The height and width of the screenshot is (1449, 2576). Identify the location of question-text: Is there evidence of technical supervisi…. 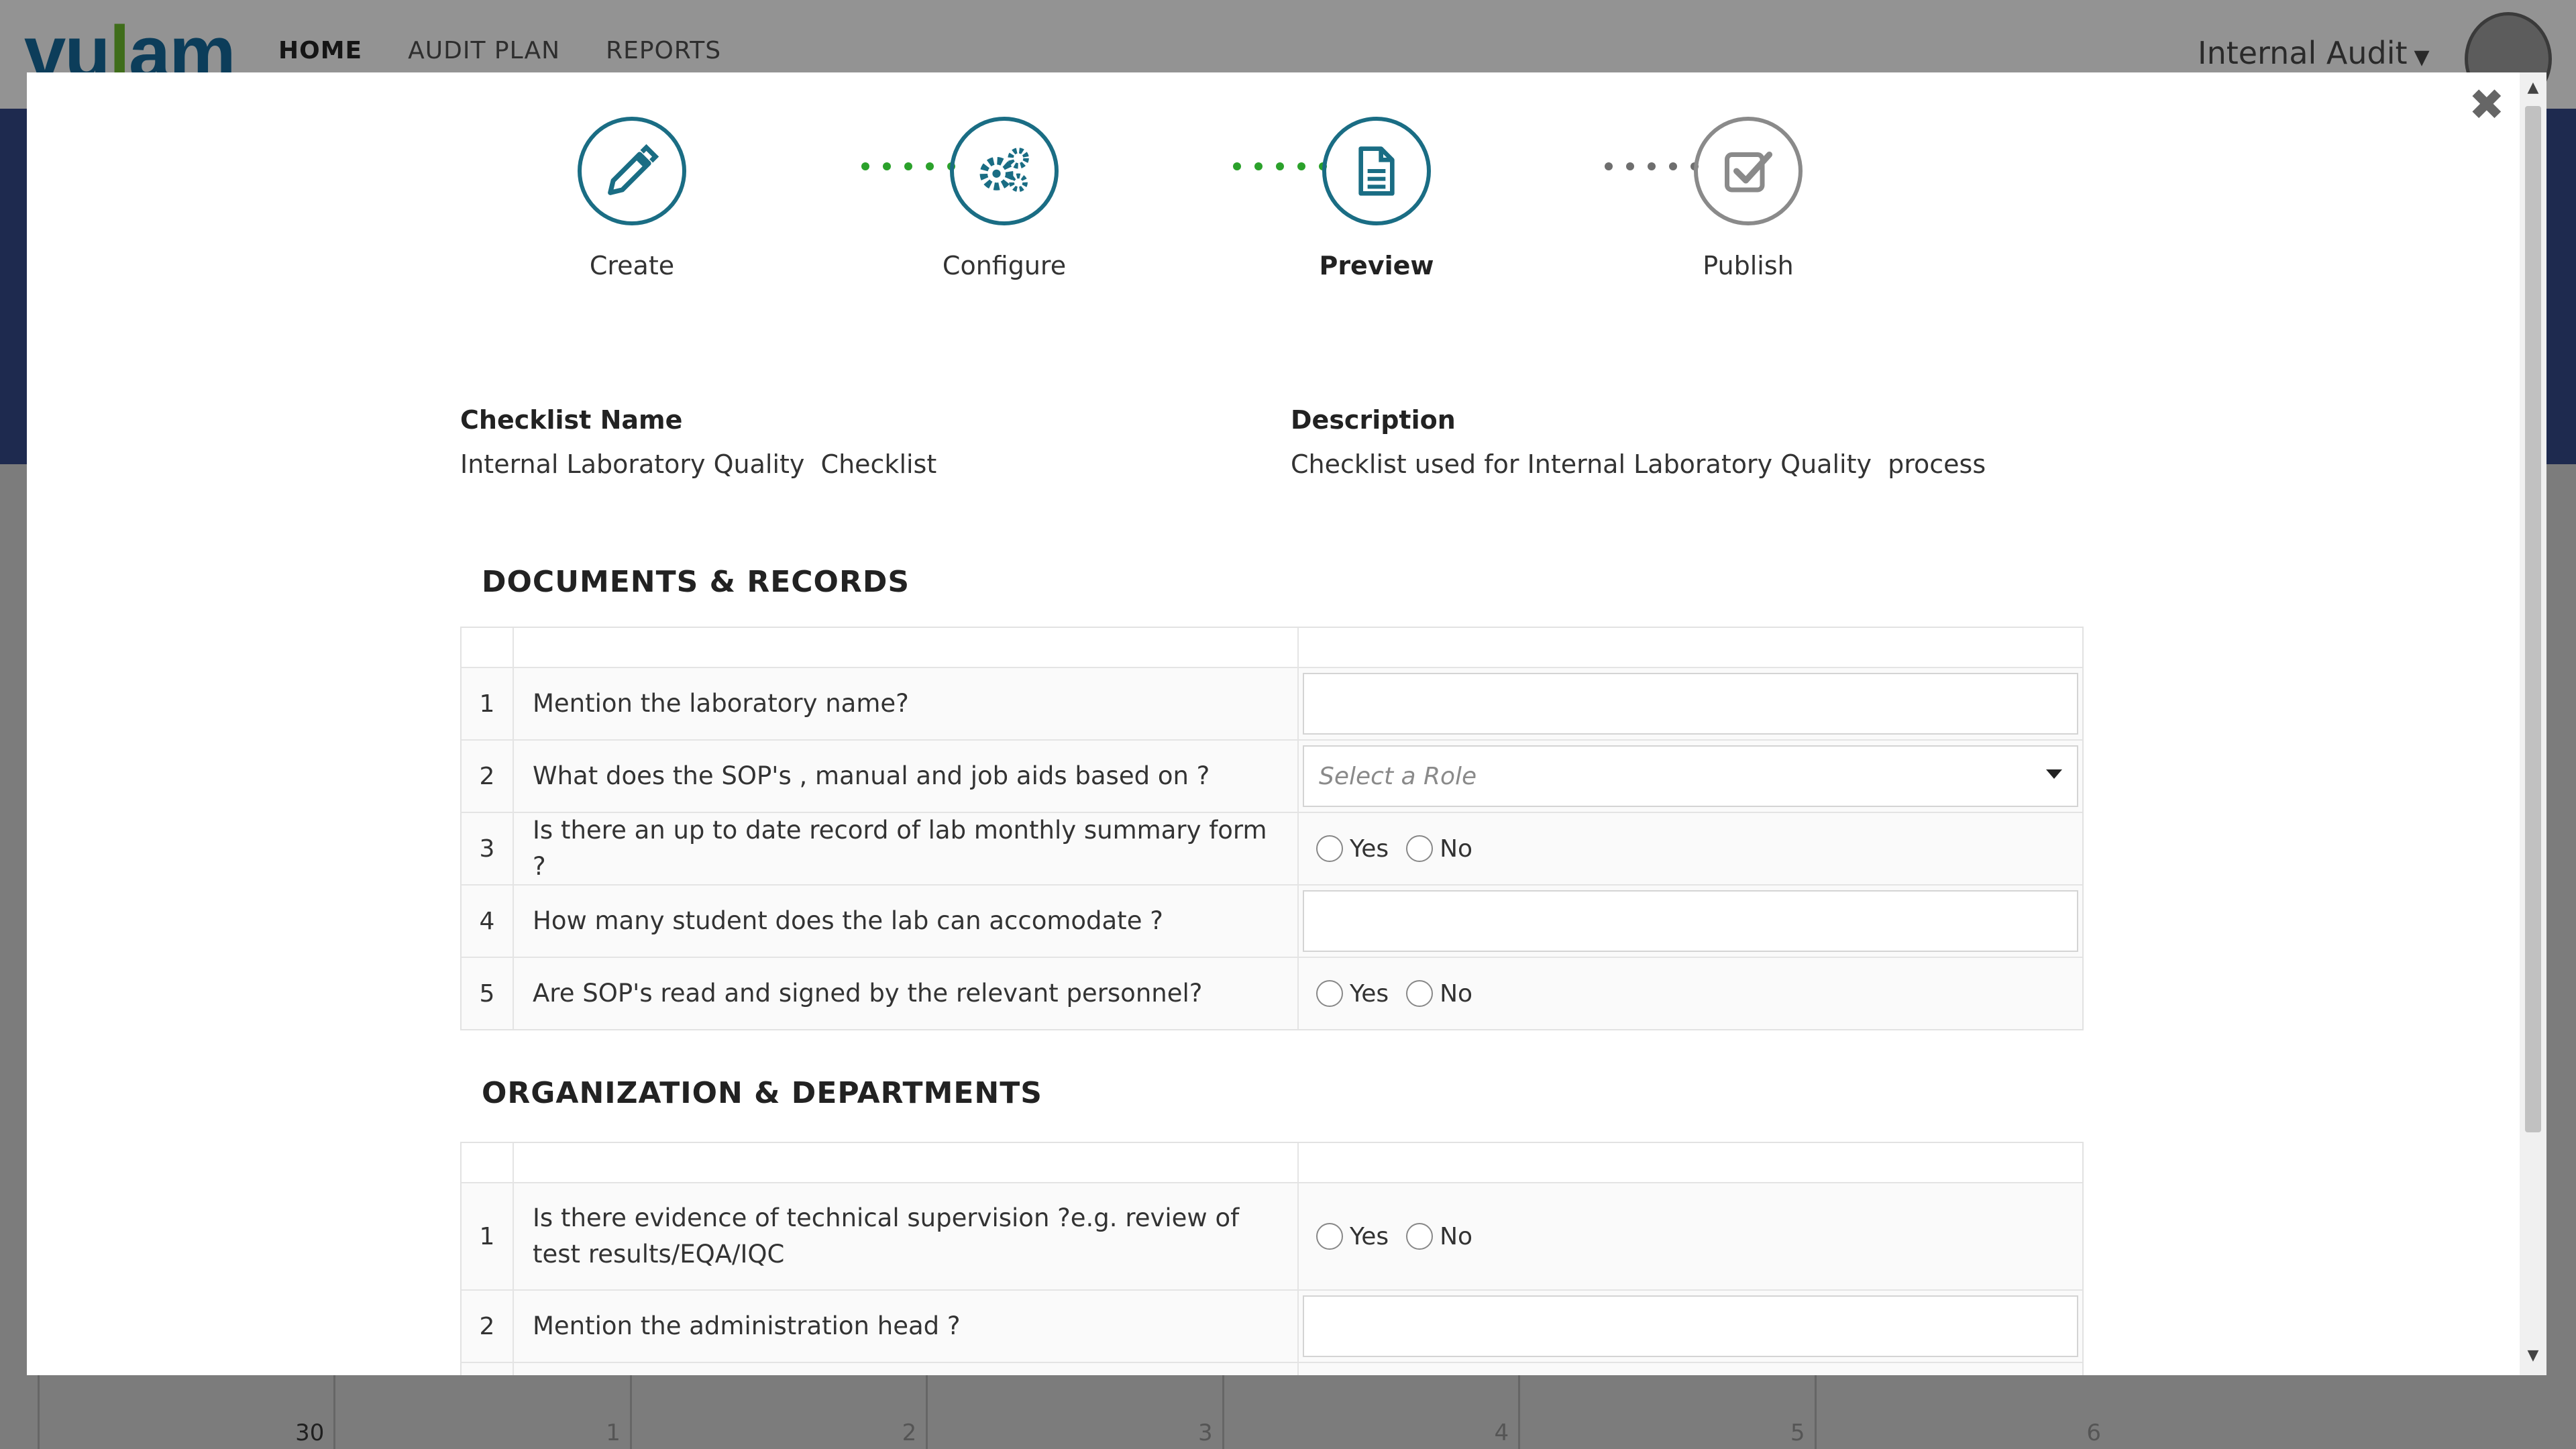
(906, 1236).